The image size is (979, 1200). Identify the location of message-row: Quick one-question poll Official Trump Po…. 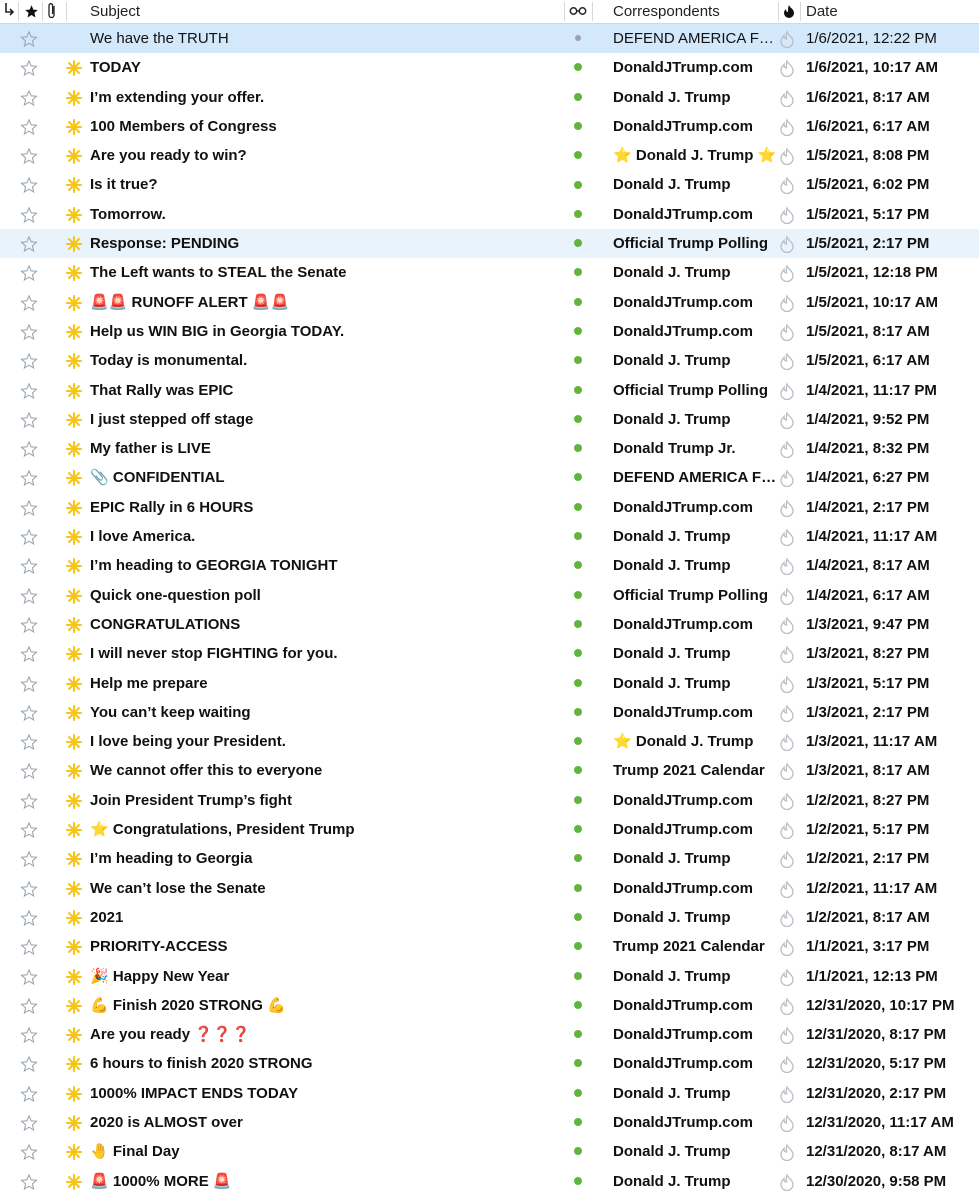
(489, 595).